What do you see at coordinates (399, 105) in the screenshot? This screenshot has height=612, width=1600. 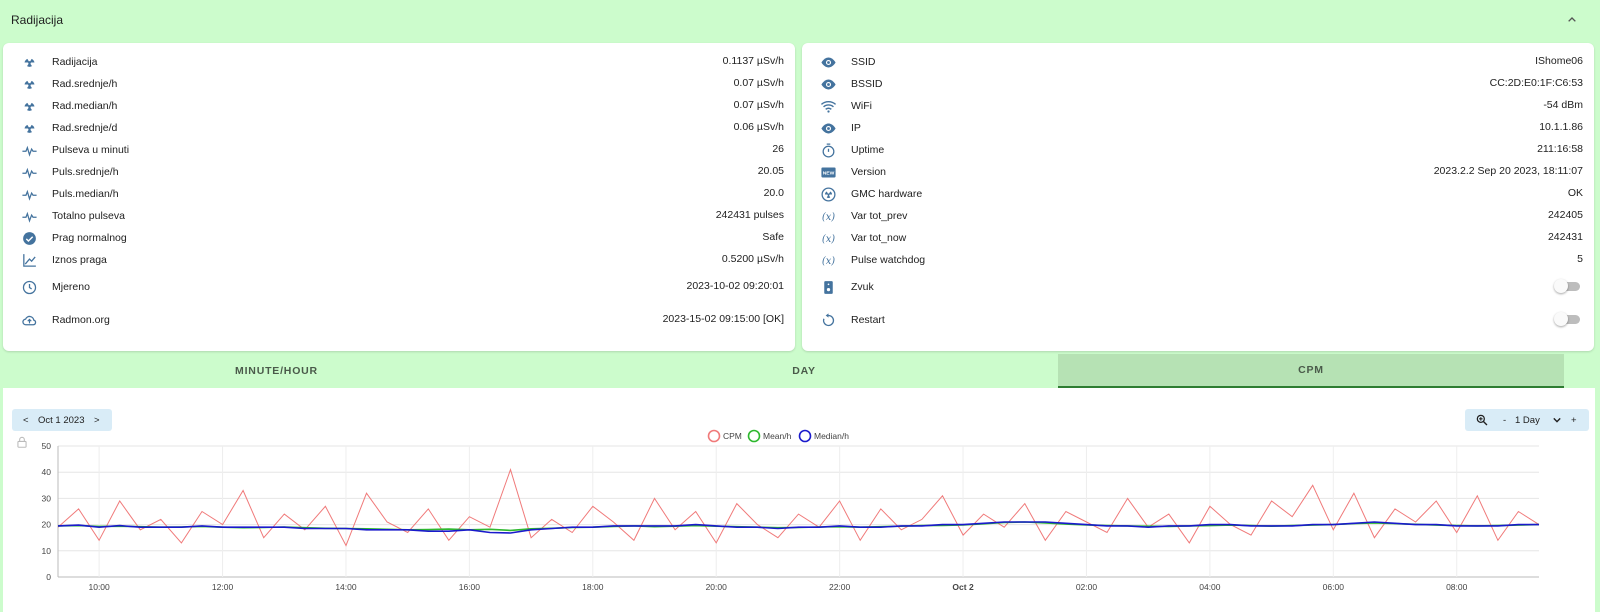 I see `left-row-rad-median-h: Rad.median/h 0.07 µSv/h` at bounding box center [399, 105].